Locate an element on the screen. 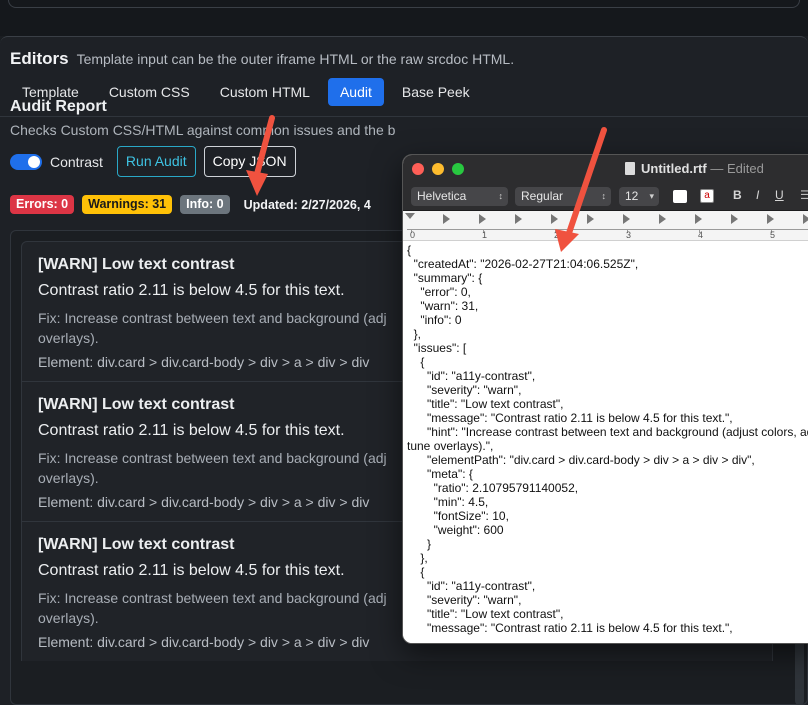  updated-timestamp: Updated: 2/27/2026, 4 is located at coordinates (307, 204).